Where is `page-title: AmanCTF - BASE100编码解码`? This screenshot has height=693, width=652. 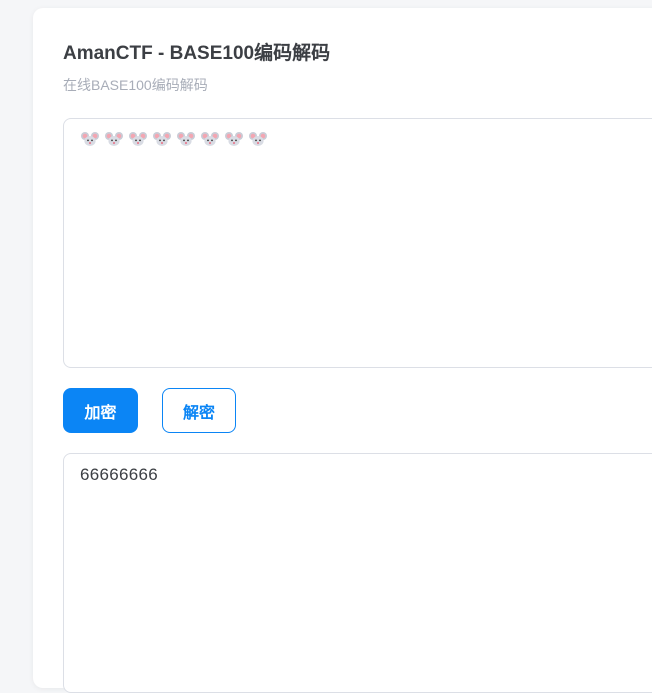 page-title: AmanCTF - BASE100编码解码 is located at coordinates (197, 53).